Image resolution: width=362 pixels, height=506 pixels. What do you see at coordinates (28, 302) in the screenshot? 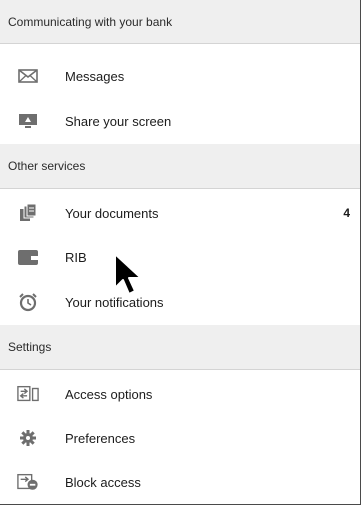
I see `alarm-clock-icon` at bounding box center [28, 302].